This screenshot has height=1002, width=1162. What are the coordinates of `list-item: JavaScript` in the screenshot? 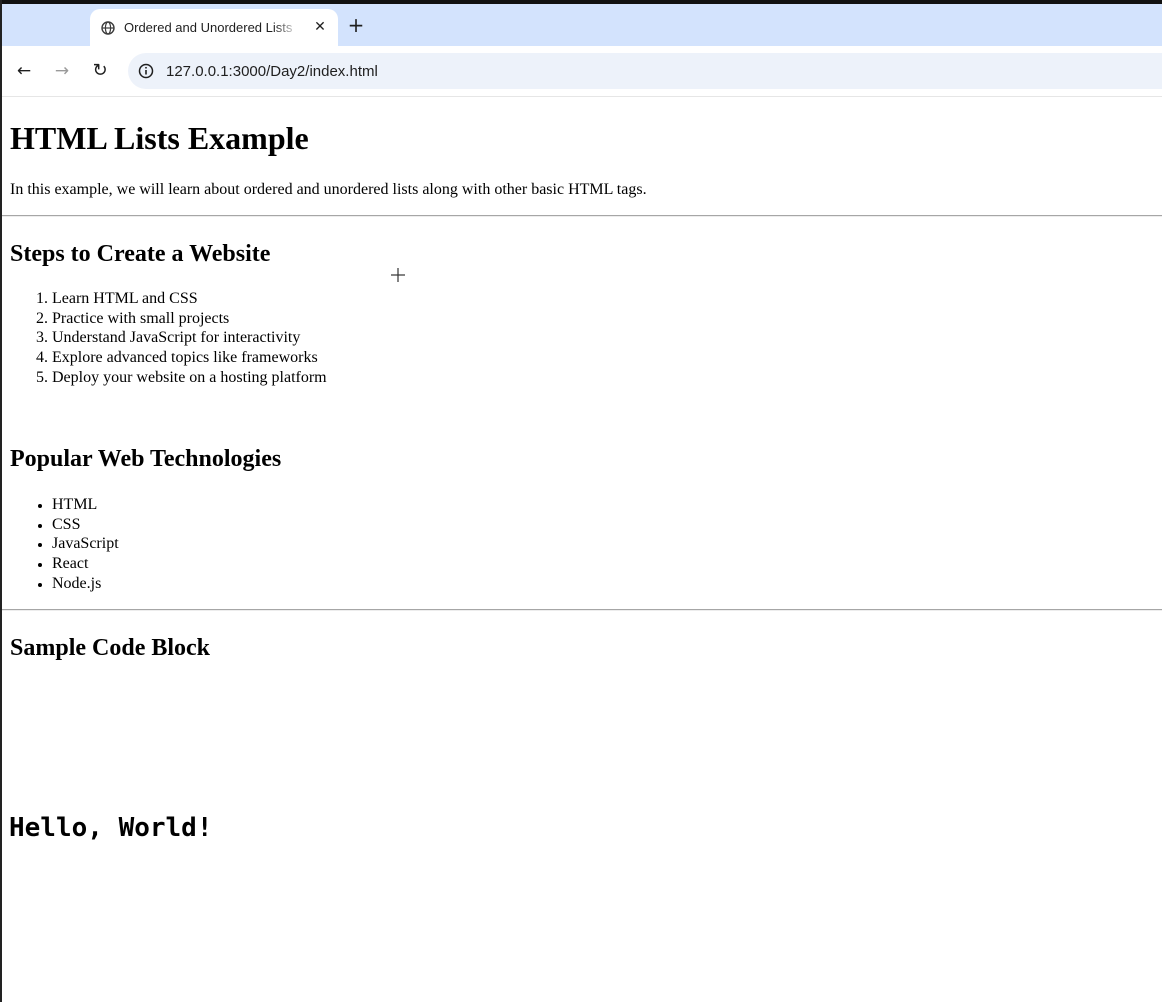 It's located at (85, 544).